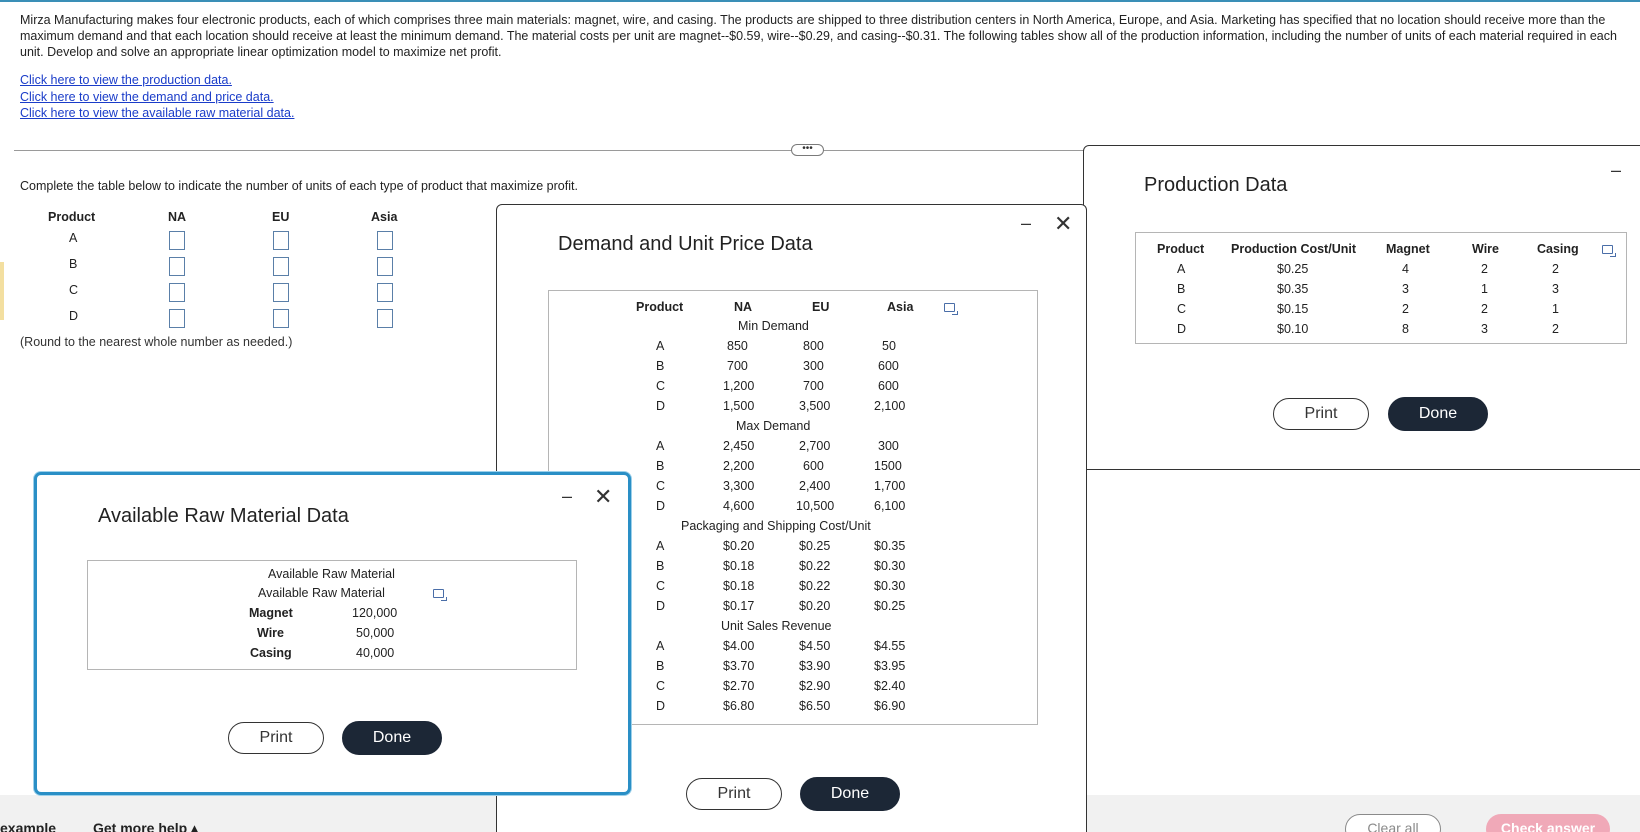 This screenshot has width=1640, height=832. I want to click on demand-cell: 1500, so click(888, 466).